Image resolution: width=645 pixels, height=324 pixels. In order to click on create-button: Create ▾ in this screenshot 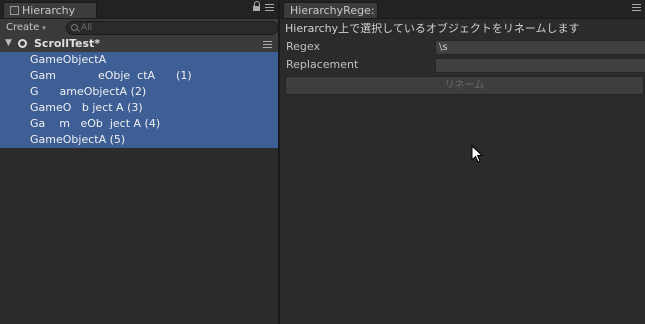, I will do `click(26, 27)`.